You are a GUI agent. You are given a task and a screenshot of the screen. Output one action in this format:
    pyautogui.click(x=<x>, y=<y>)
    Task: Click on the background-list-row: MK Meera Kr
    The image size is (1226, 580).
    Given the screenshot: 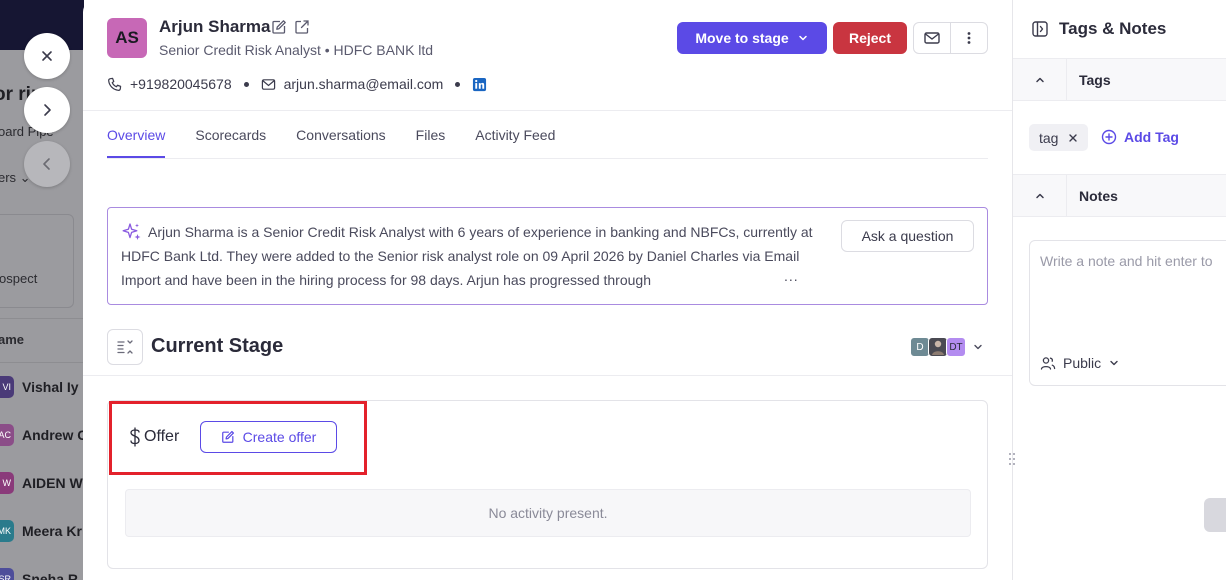 What is the action you would take?
    pyautogui.click(x=41, y=531)
    